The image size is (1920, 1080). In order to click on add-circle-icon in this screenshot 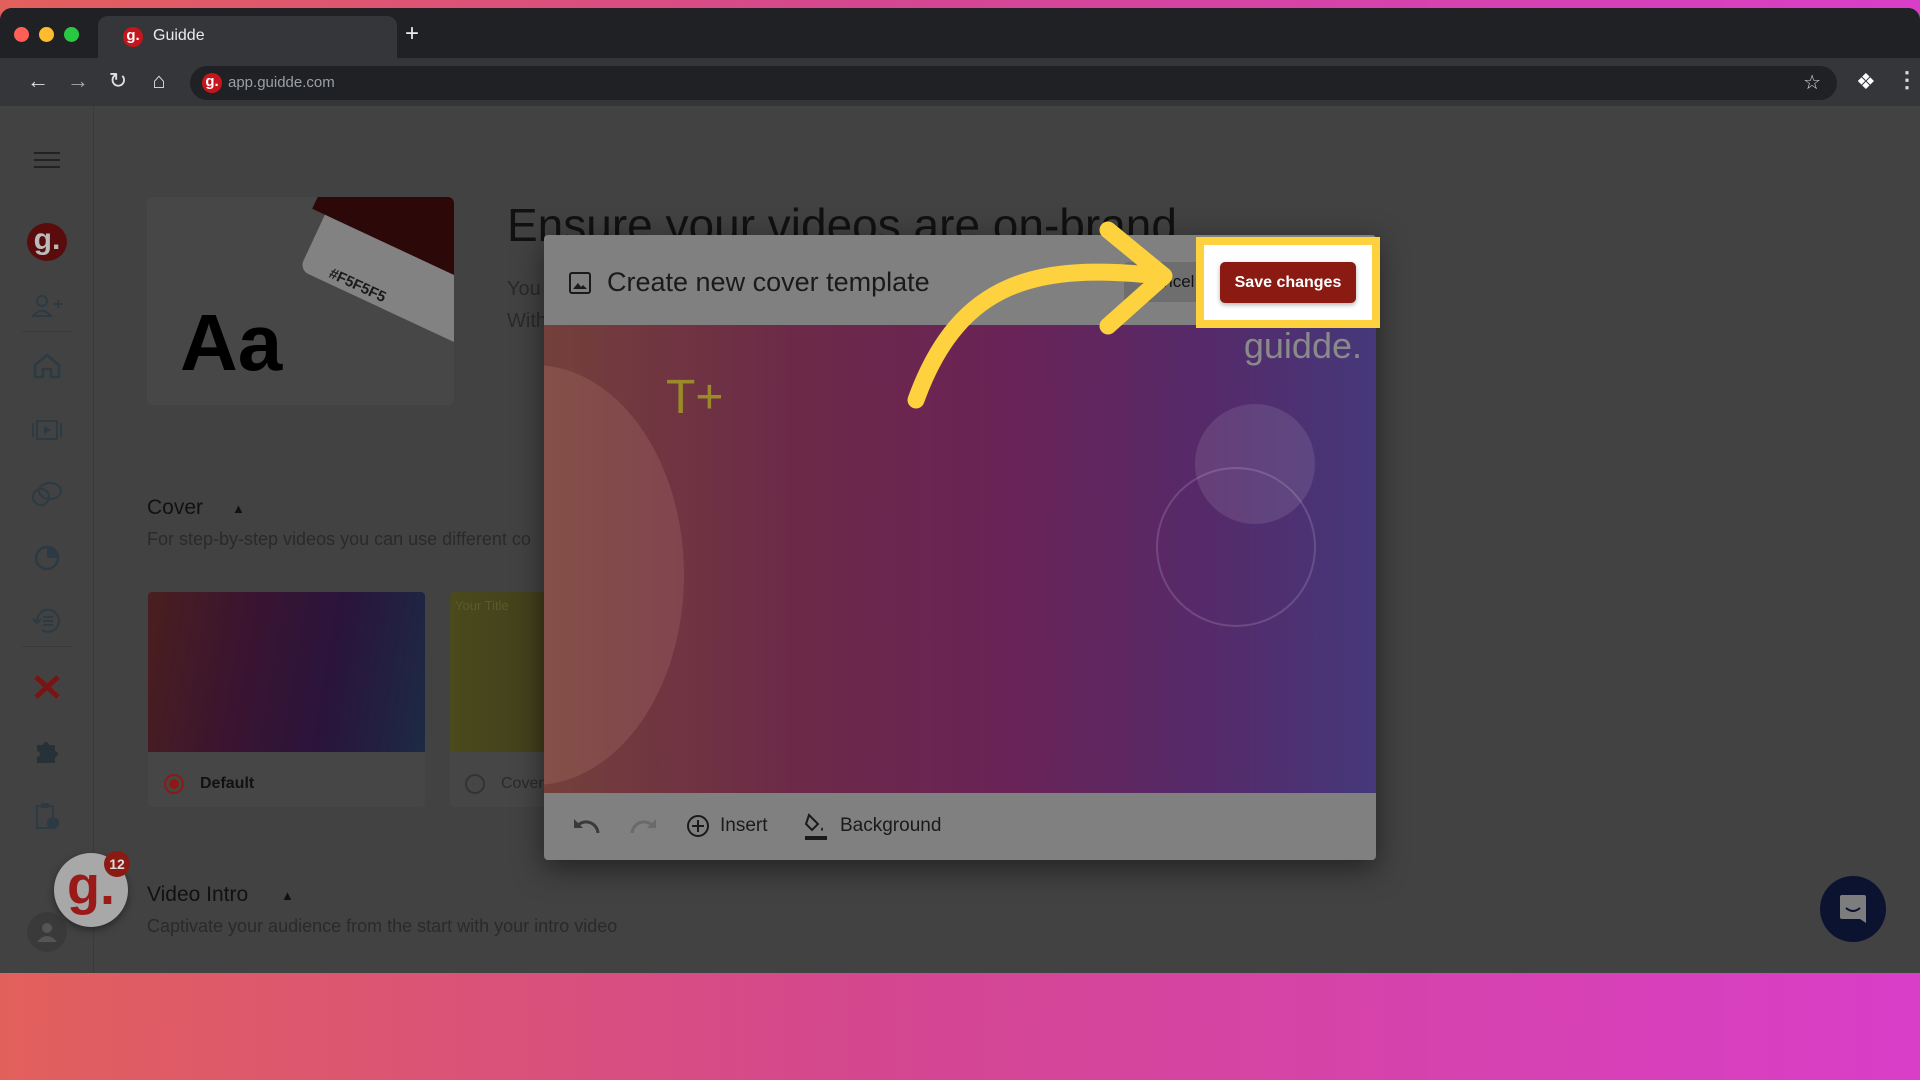, I will do `click(698, 826)`.